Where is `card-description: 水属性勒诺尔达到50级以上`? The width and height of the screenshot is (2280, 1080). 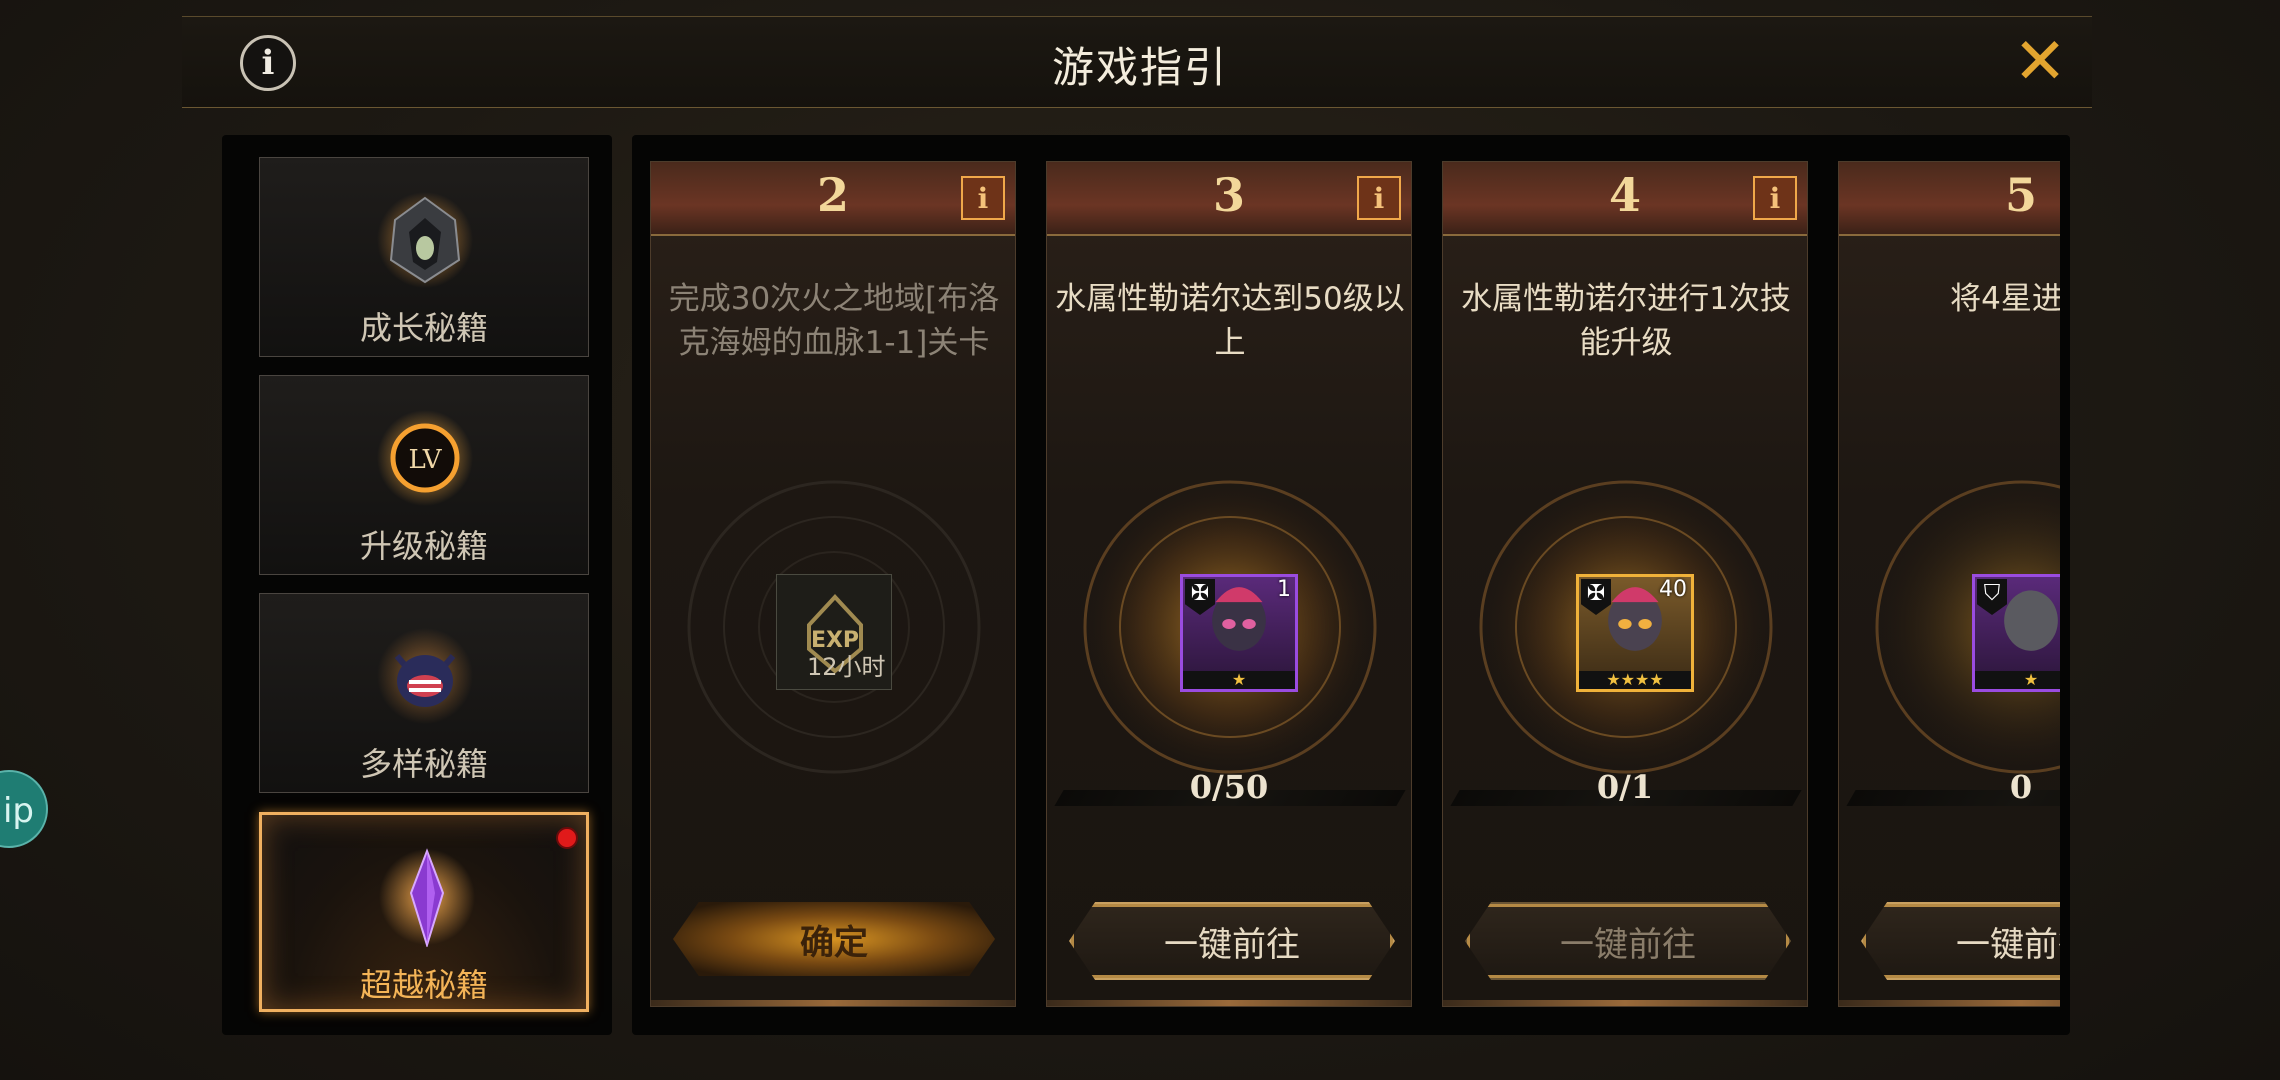 card-description: 水属性勒诺尔达到50级以上 is located at coordinates (1230, 321).